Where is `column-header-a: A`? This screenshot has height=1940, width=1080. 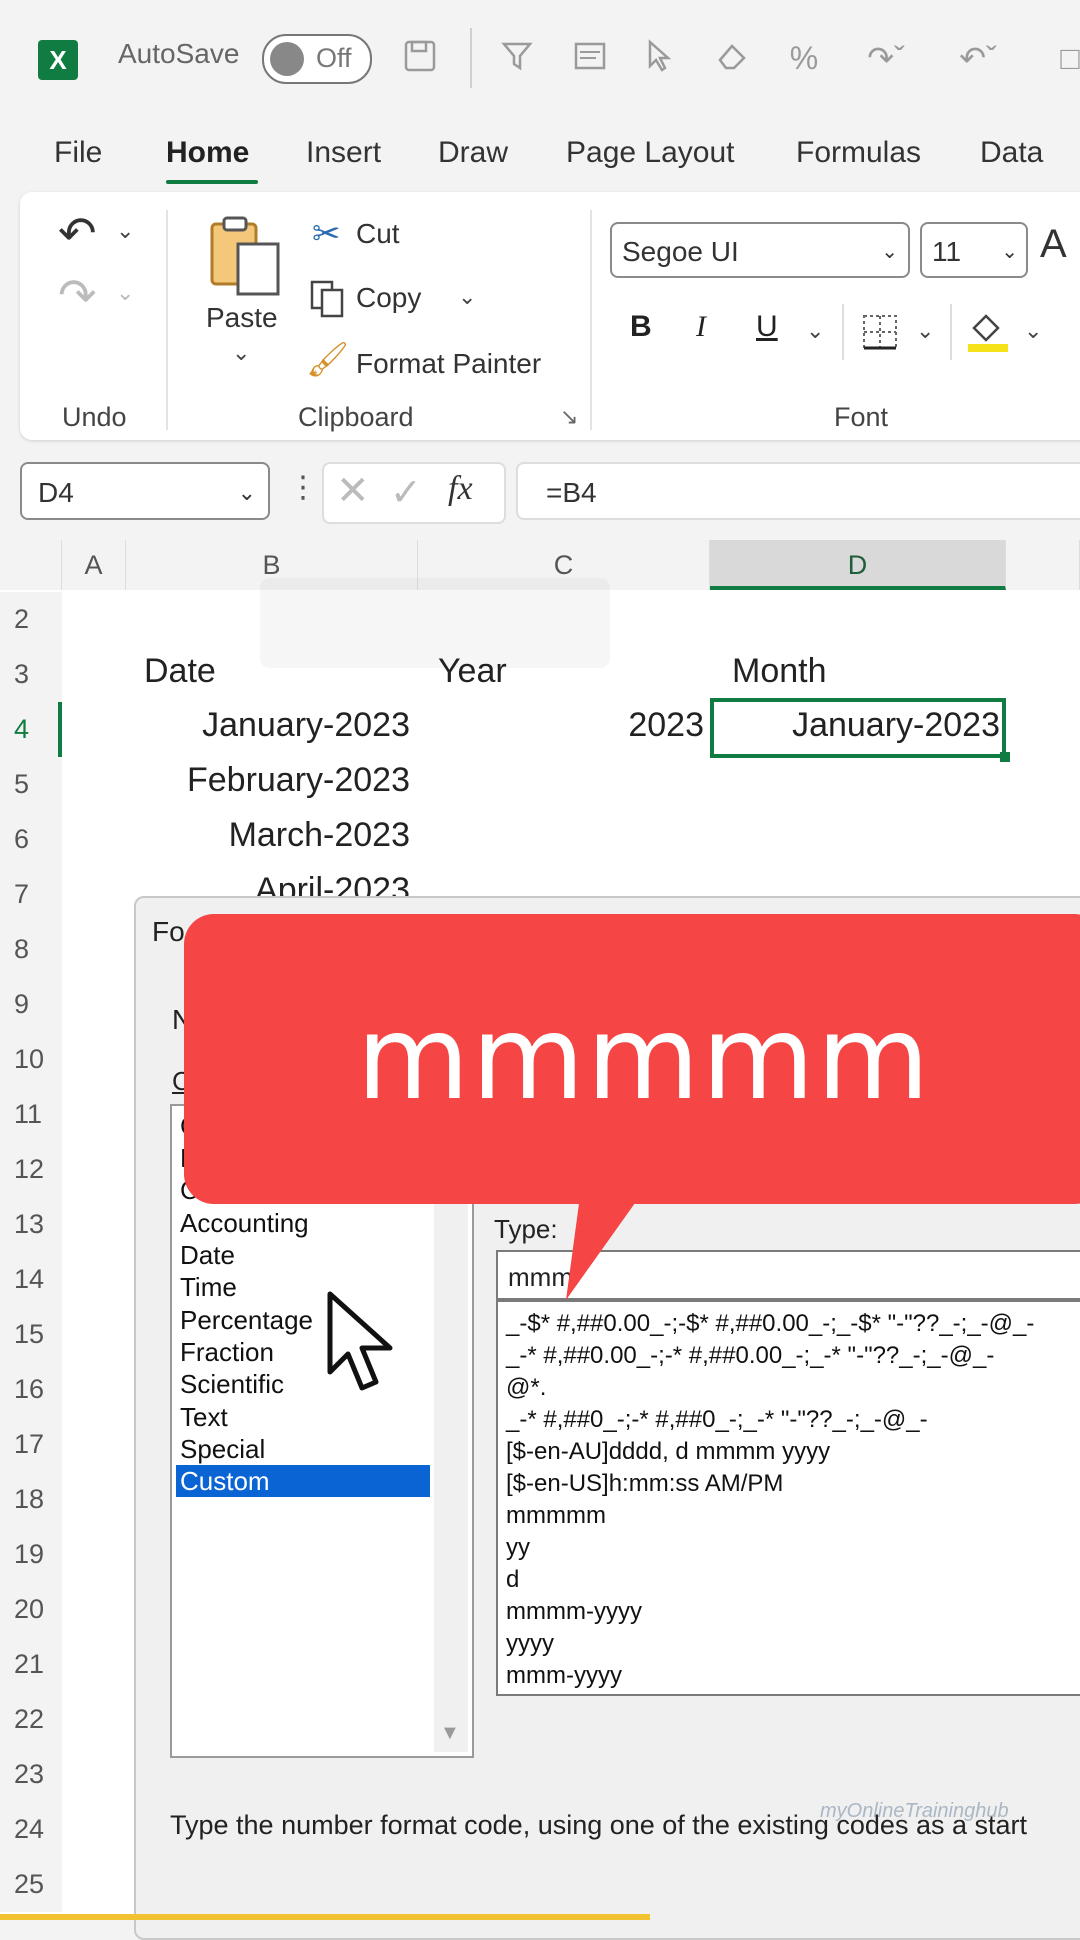 column-header-a: A is located at coordinates (94, 565).